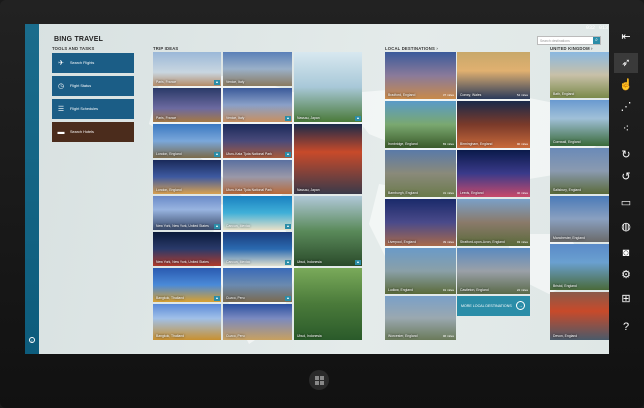 The image size is (644, 408). What do you see at coordinates (328, 87) in the screenshot?
I see `trip-tile-tall: Nassau, Japan ▲` at bounding box center [328, 87].